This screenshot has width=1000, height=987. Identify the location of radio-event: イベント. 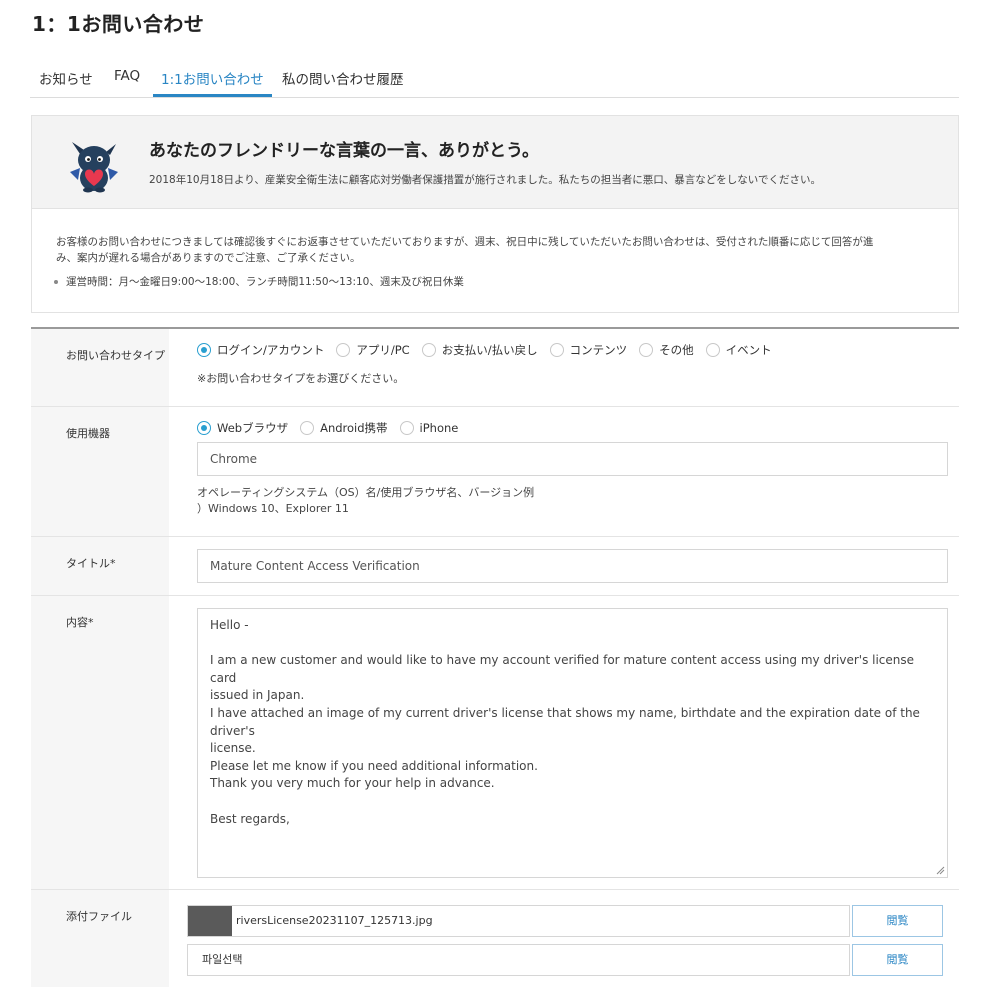
(738, 350).